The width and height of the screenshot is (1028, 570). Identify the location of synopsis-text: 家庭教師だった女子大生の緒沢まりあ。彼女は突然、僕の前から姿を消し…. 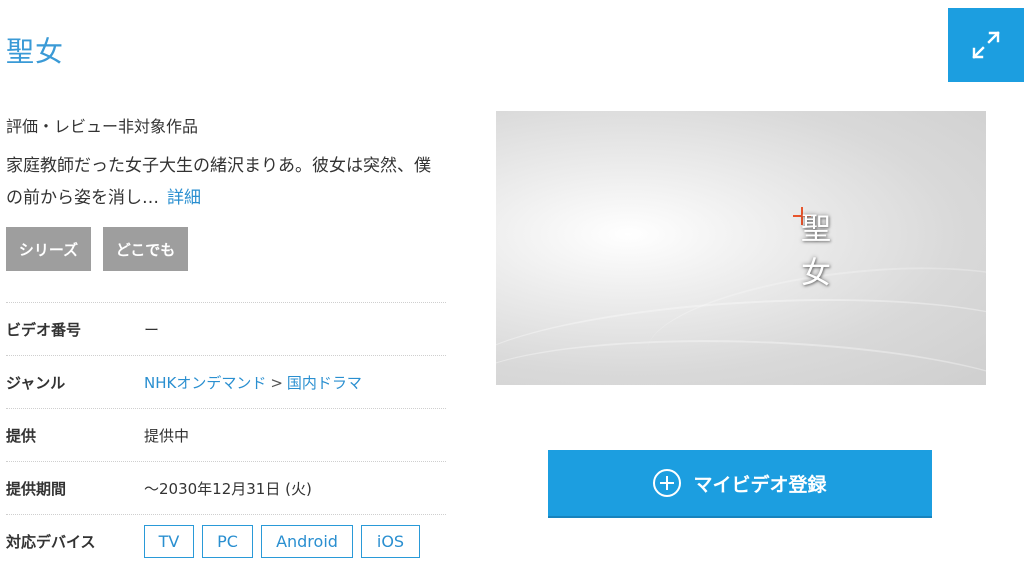
(218, 182).